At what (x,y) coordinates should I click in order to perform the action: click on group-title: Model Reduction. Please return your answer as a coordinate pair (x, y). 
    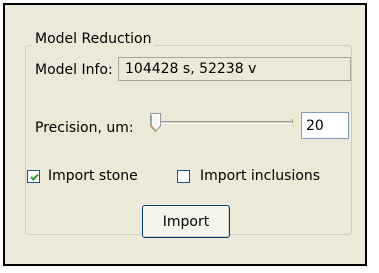
    Looking at the image, I should click on (93, 39).